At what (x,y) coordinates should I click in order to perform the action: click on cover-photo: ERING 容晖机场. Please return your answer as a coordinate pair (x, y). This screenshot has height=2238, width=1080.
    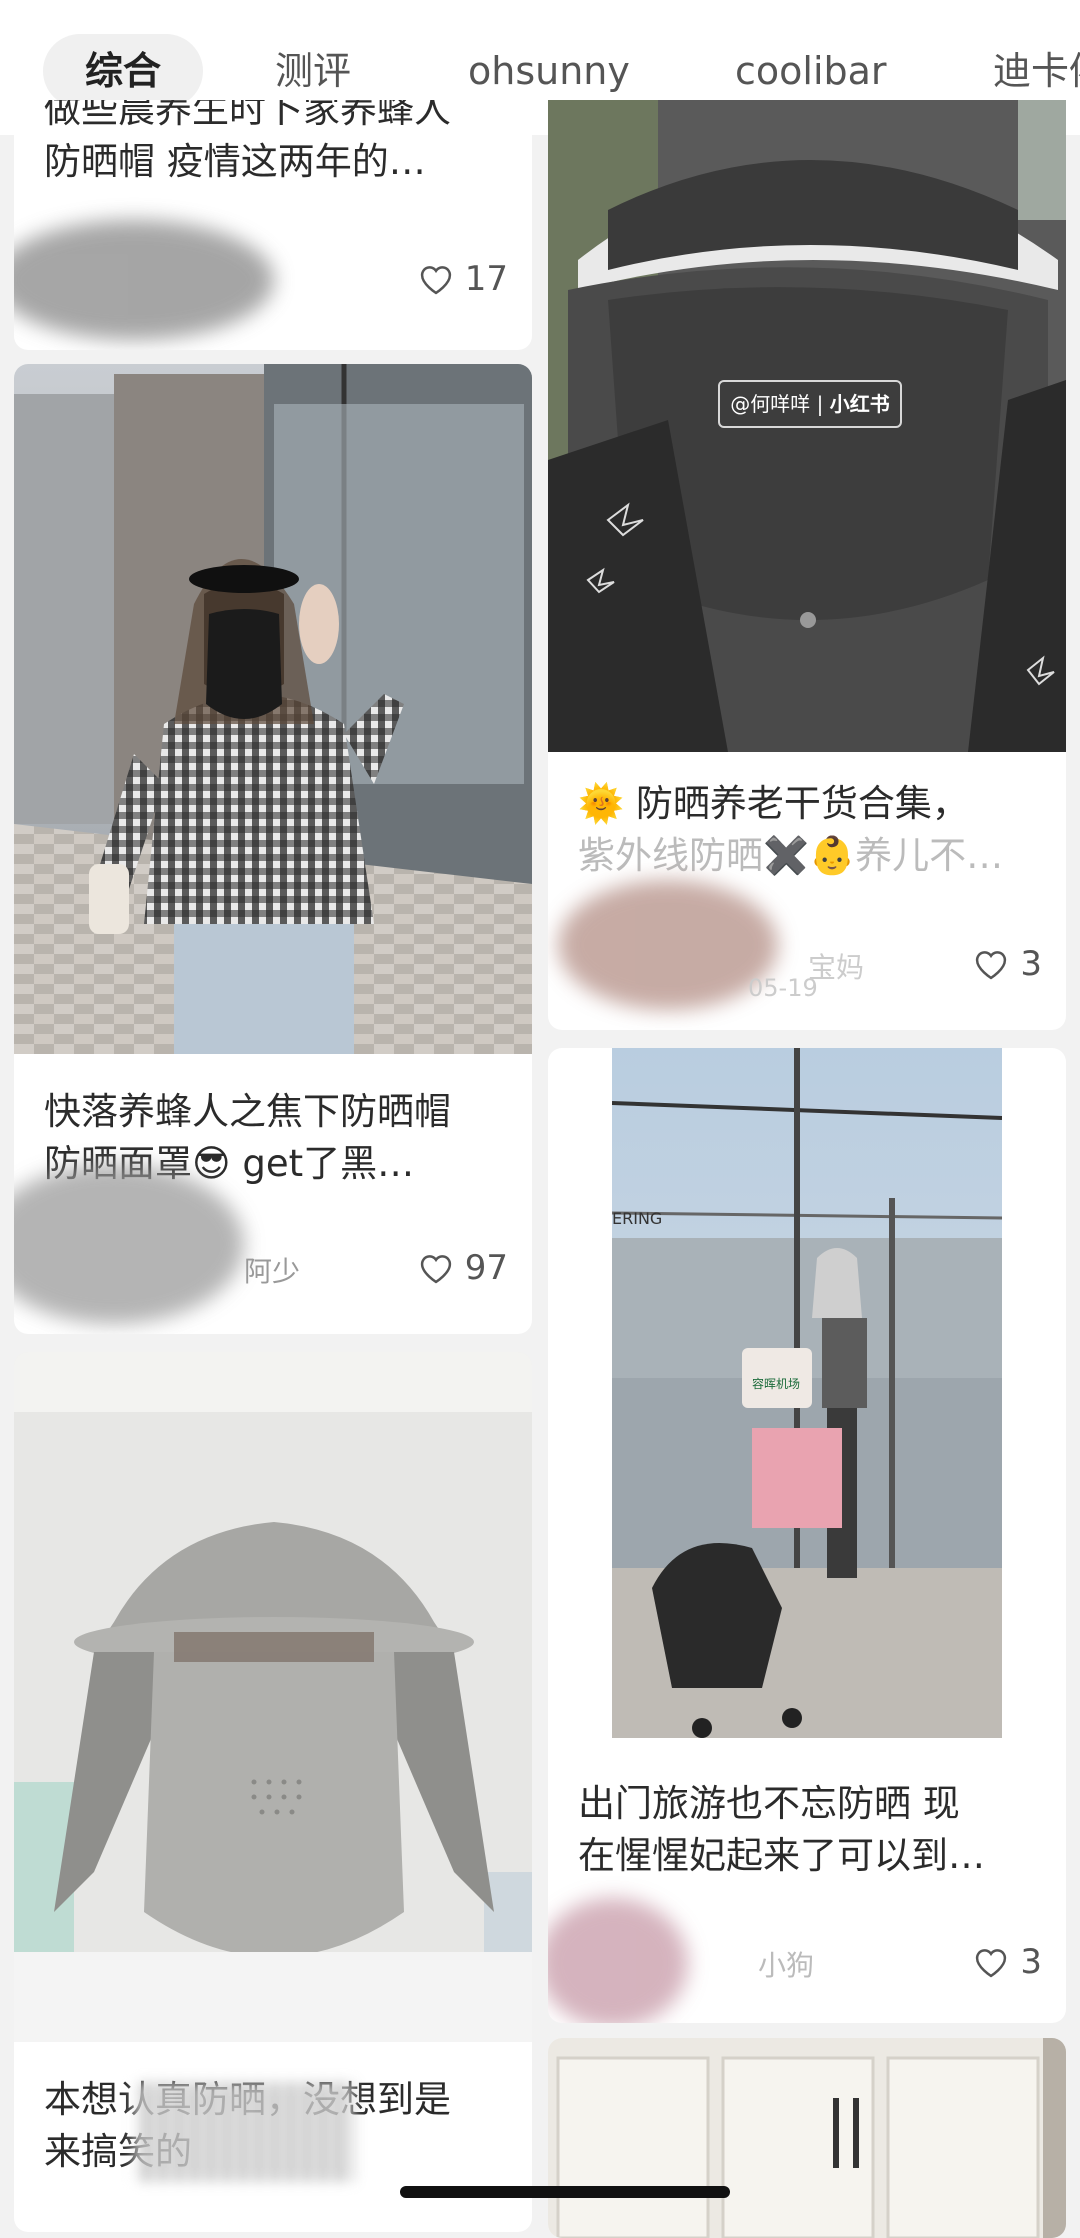
    Looking at the image, I should click on (807, 1393).